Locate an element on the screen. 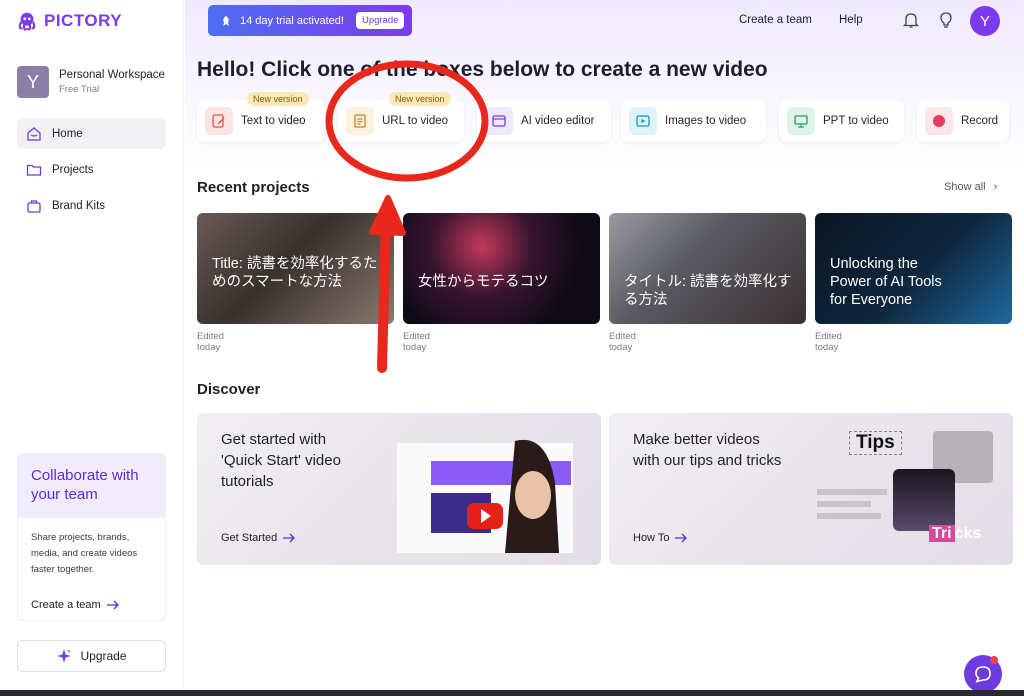  upgrade-label: Upgrade is located at coordinates (103, 656).